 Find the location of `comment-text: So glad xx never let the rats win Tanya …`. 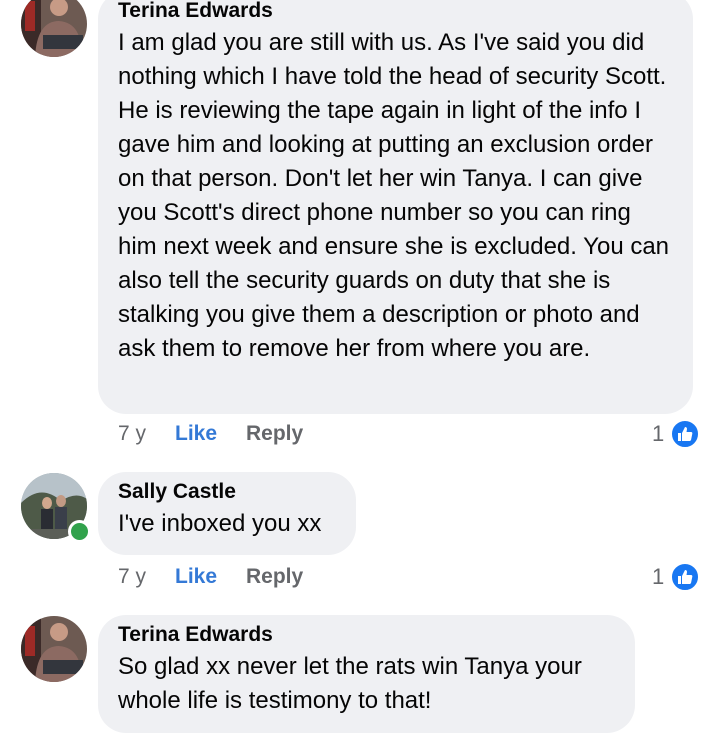

comment-text: So glad xx never let the rats win Tanya … is located at coordinates (350, 683).